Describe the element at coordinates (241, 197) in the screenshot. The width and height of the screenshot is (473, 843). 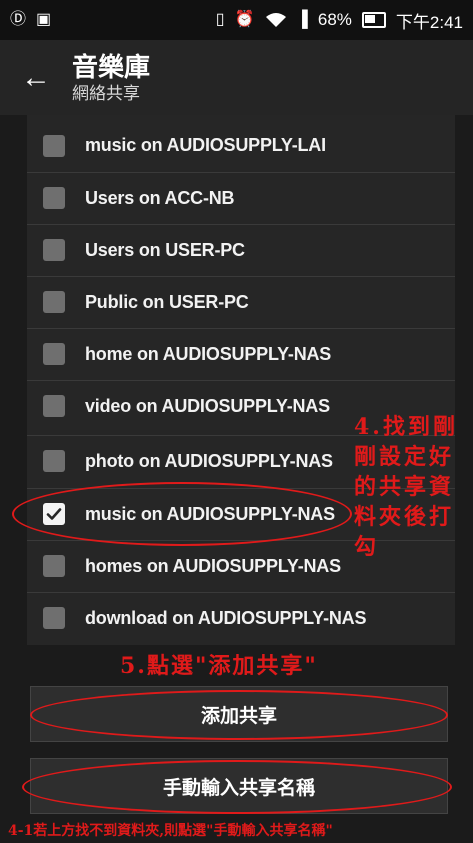
I see `share-list-item: Users on ACC-NB` at that location.